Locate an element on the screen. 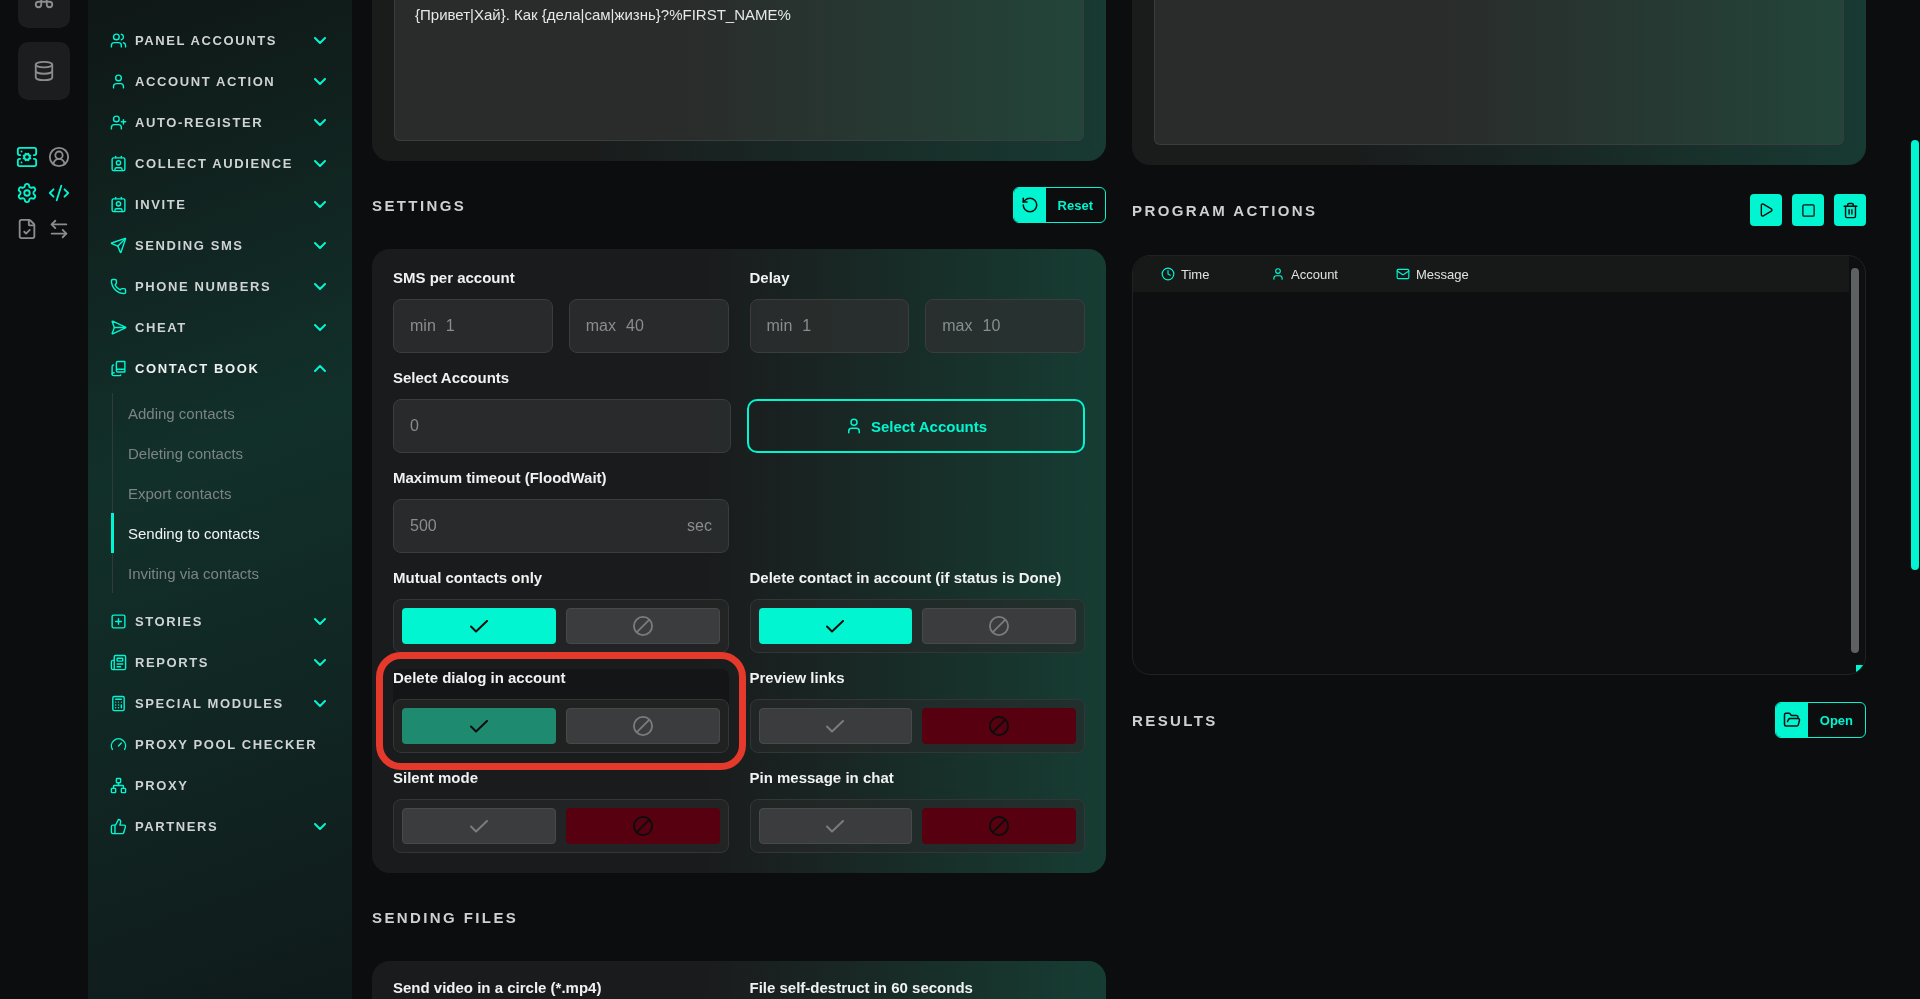 The image size is (1920, 999). sidebar-item: STORIES is located at coordinates (231, 621).